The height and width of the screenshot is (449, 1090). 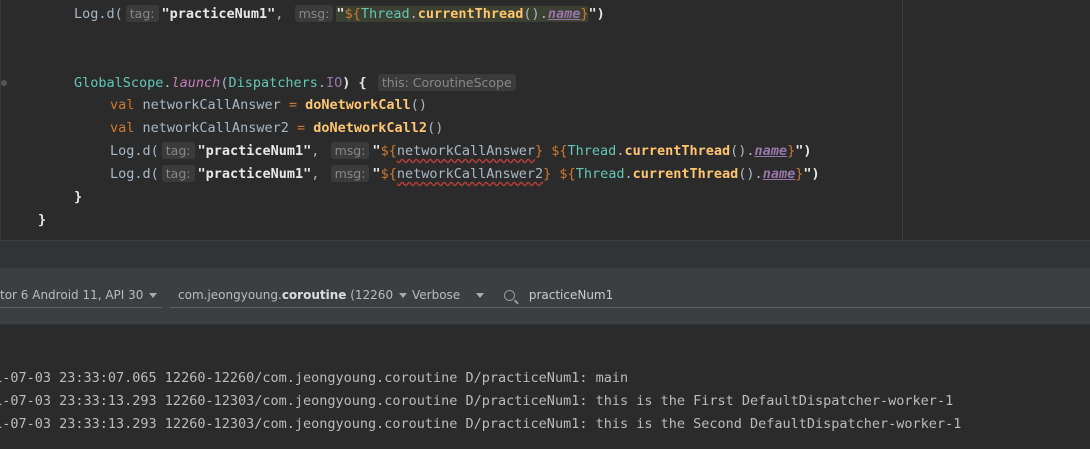 I want to click on process-dropdown: com.jeongyoung.coroutine (12260, so click(x=289, y=295).